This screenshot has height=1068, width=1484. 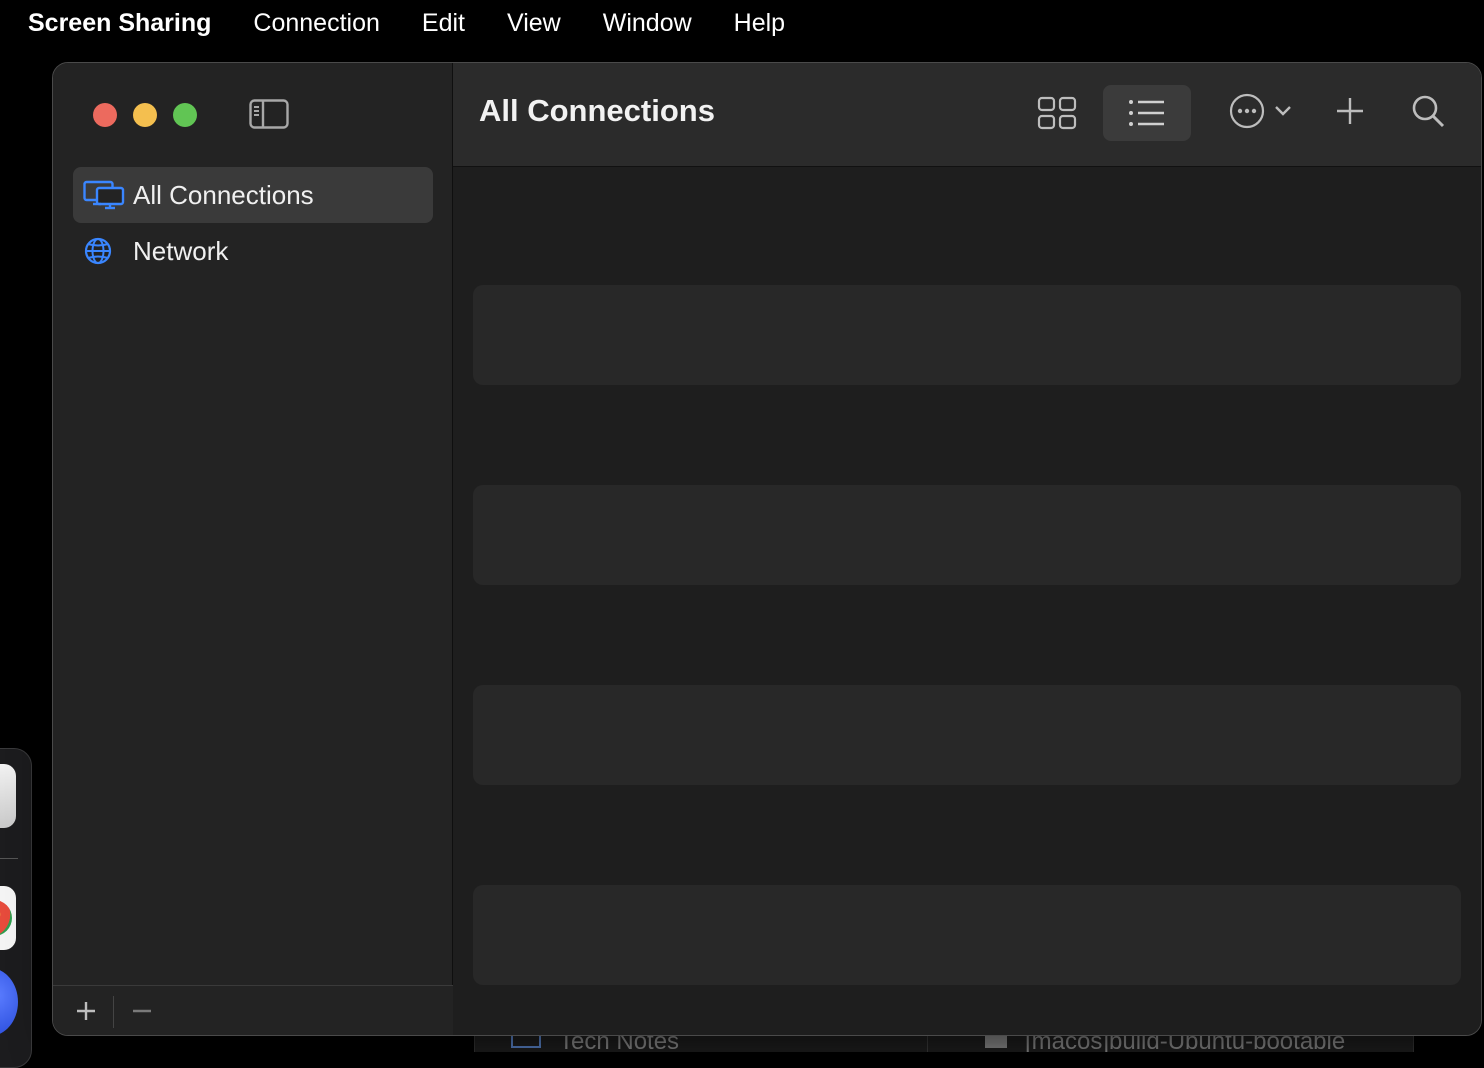 I want to click on sidebar-item-label: Network, so click(x=181, y=250).